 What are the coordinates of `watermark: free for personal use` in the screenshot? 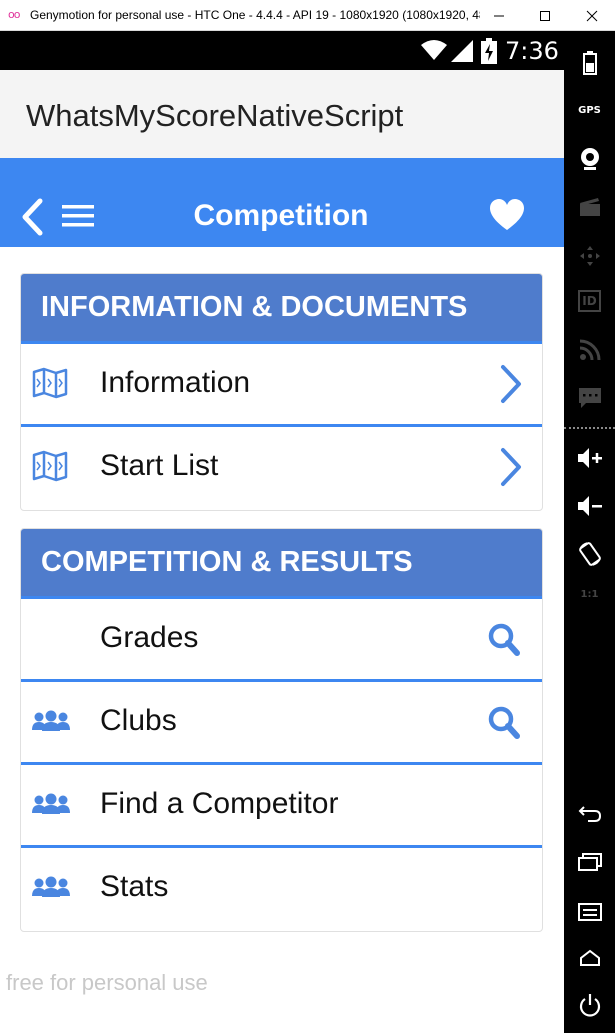 It's located at (107, 982).